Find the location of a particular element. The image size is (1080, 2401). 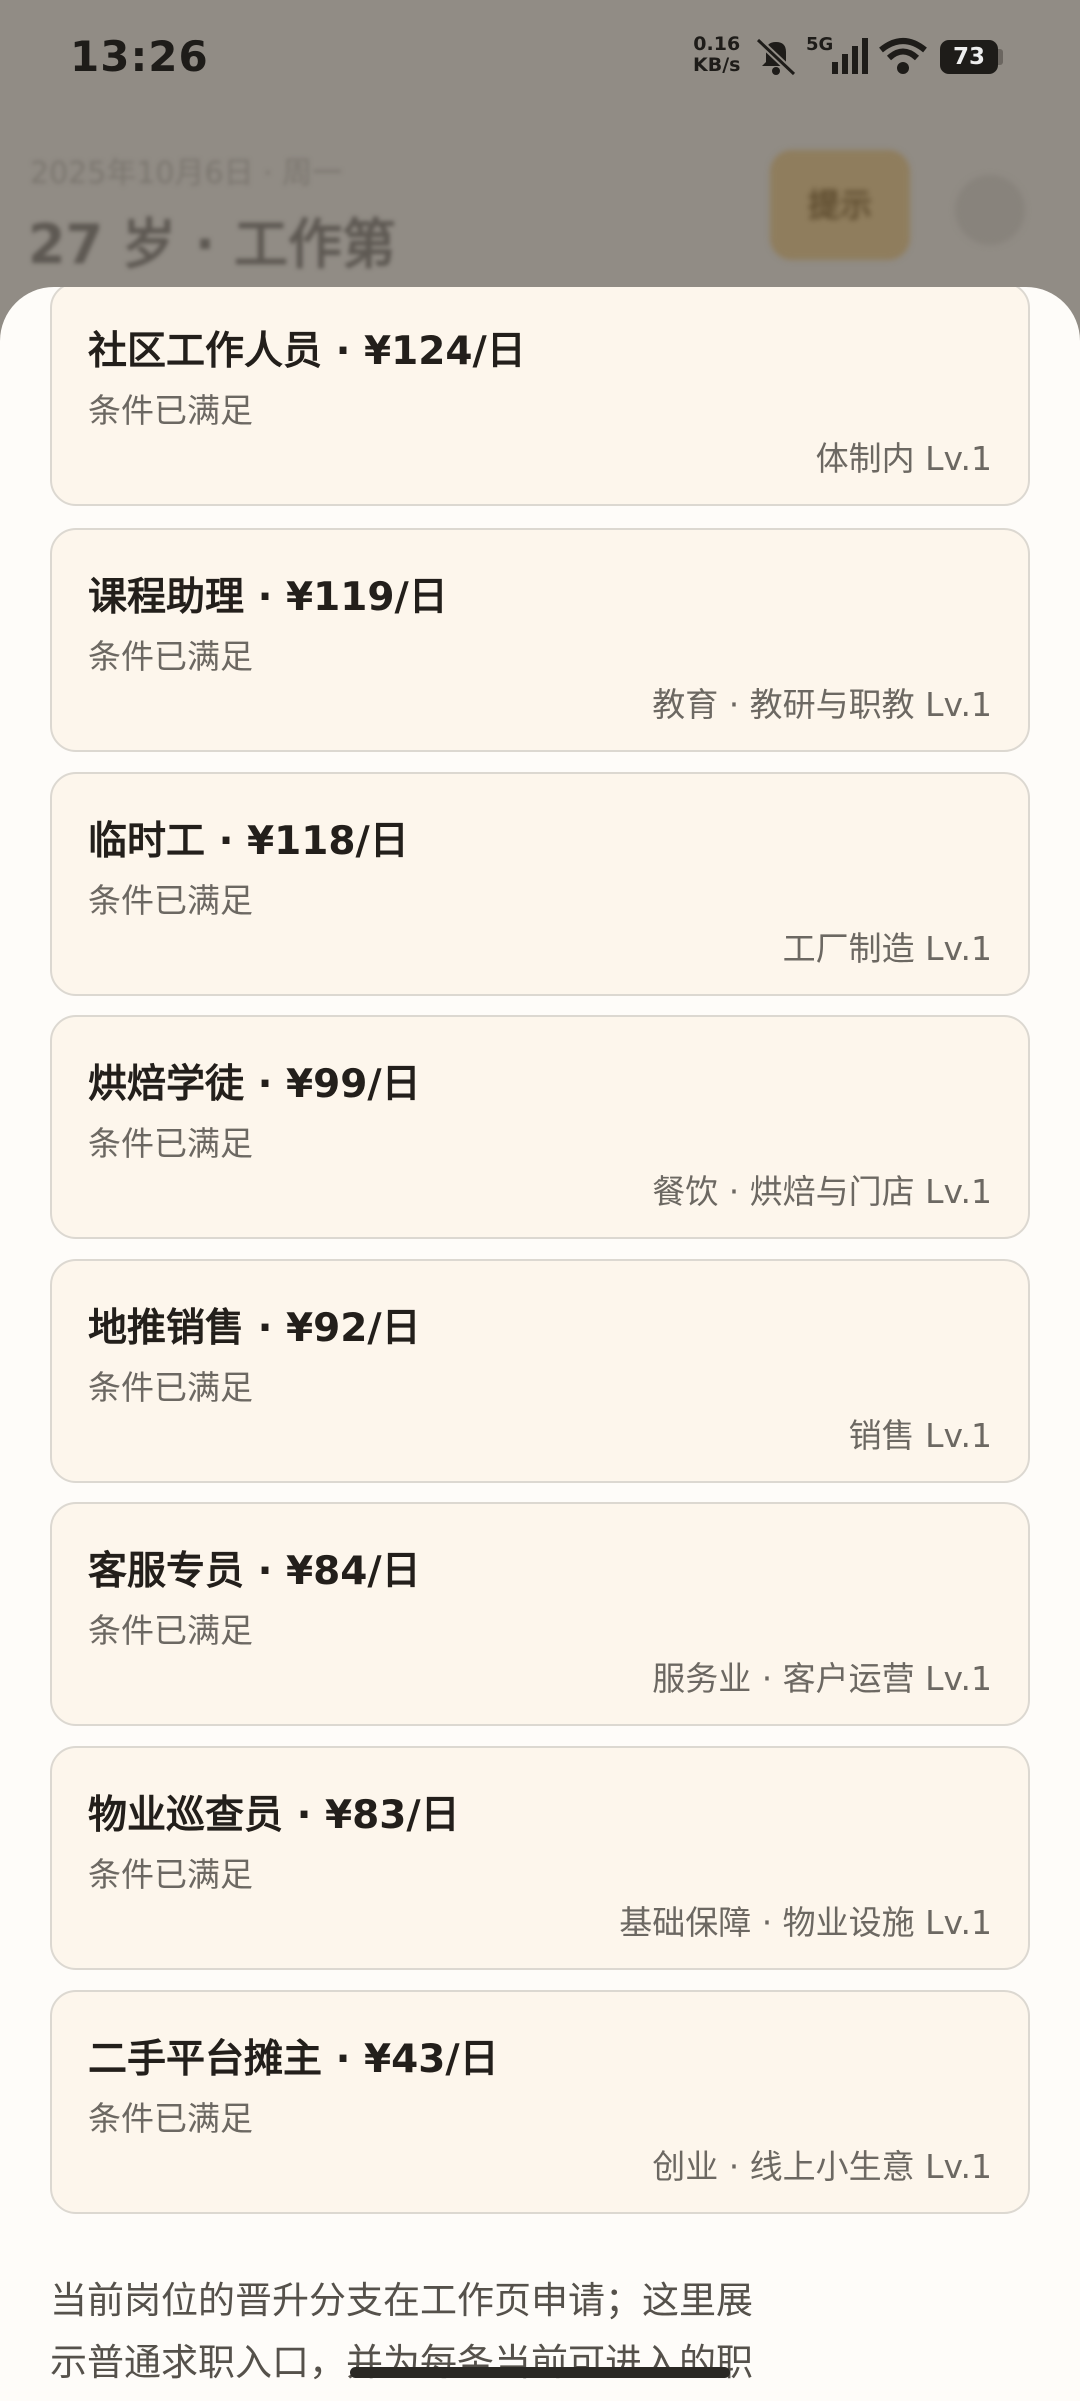

job-card: 临时工 · ¥118/日 条件已满足 工厂制造 Lv.1 is located at coordinates (540, 884).